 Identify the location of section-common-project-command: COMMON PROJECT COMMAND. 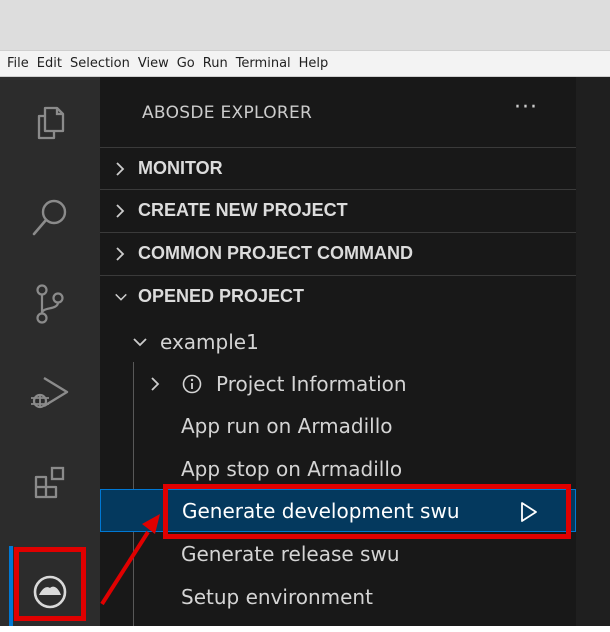
(338, 253).